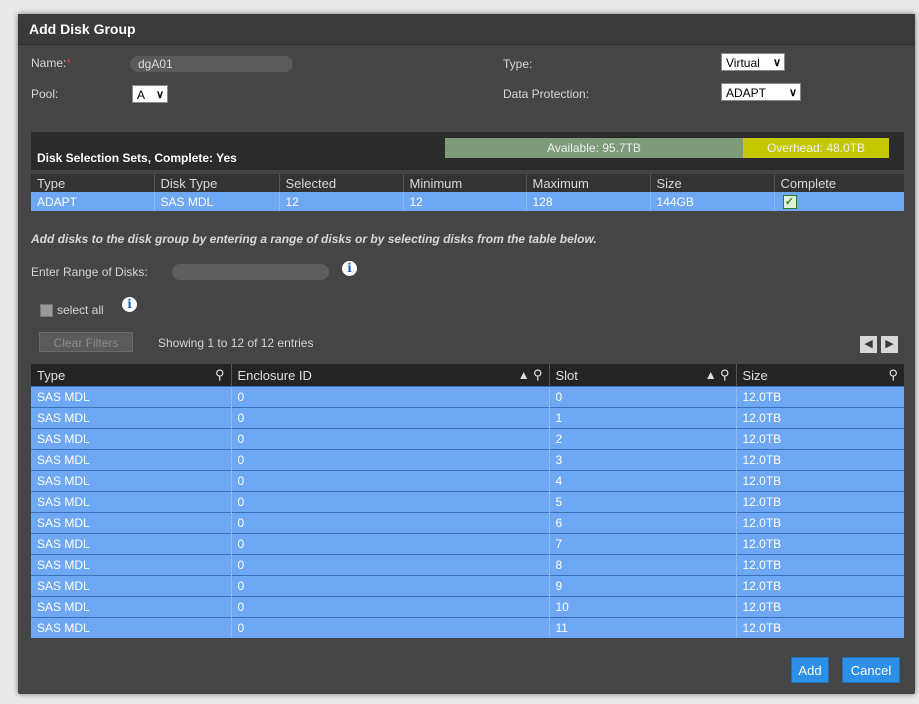  Describe the element at coordinates (838, 183) in the screenshot. I see `column-header-complete: Complete` at that location.